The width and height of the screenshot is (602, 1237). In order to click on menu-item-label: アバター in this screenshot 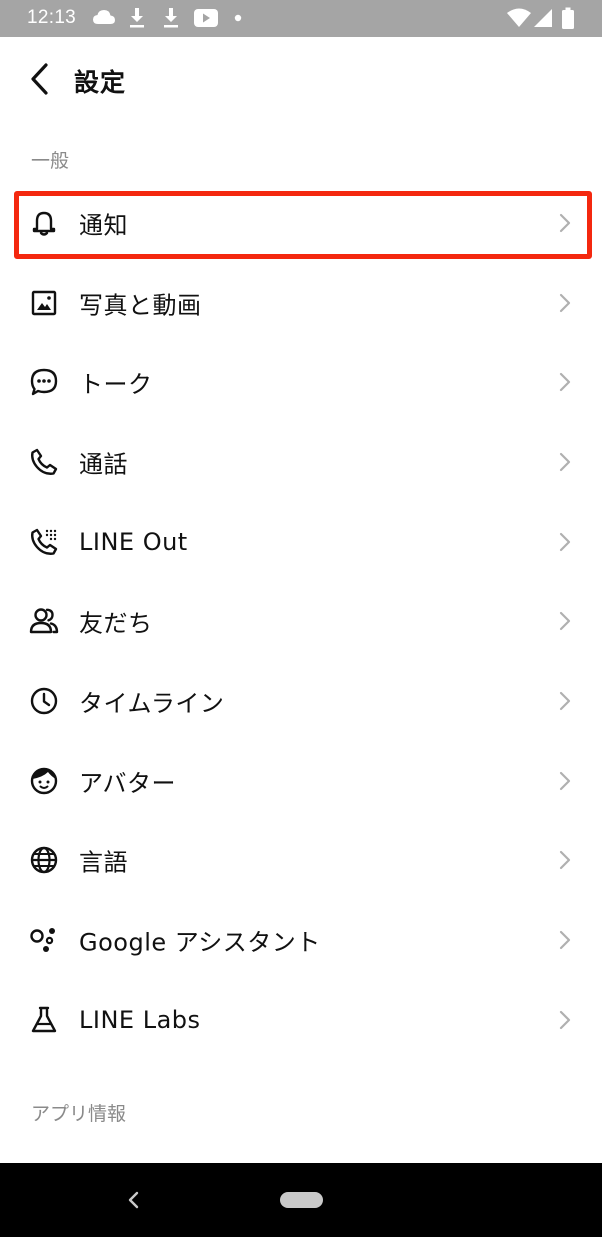, I will do `click(128, 783)`.